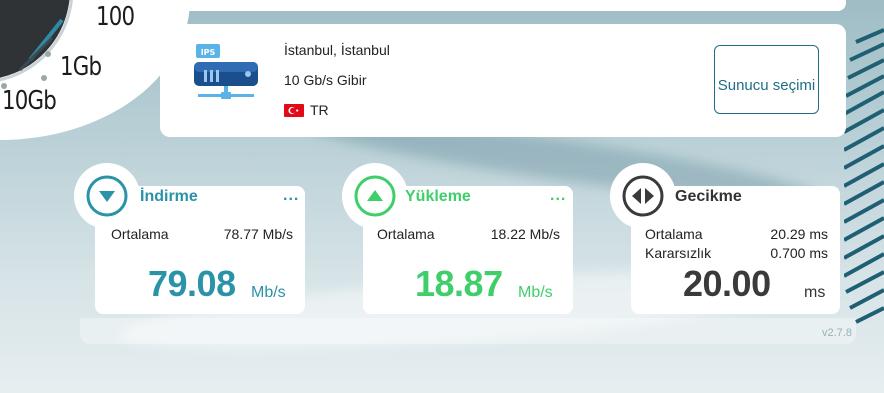  I want to click on top-panel-edge, so click(513, 5).